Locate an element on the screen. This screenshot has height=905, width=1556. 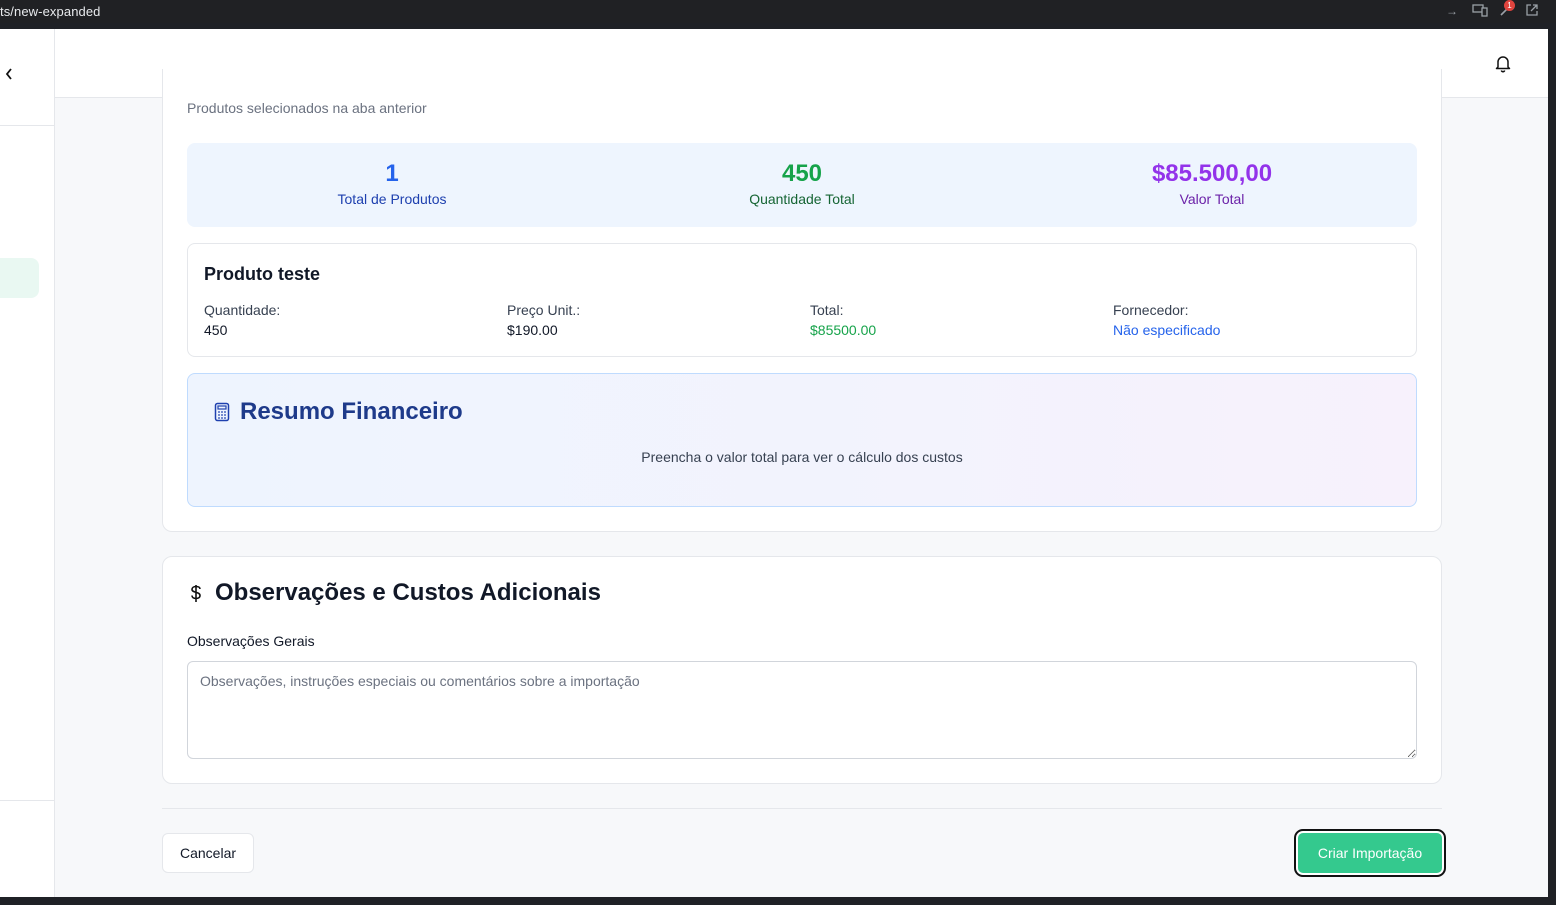
sidebar is located at coordinates (27, 463).